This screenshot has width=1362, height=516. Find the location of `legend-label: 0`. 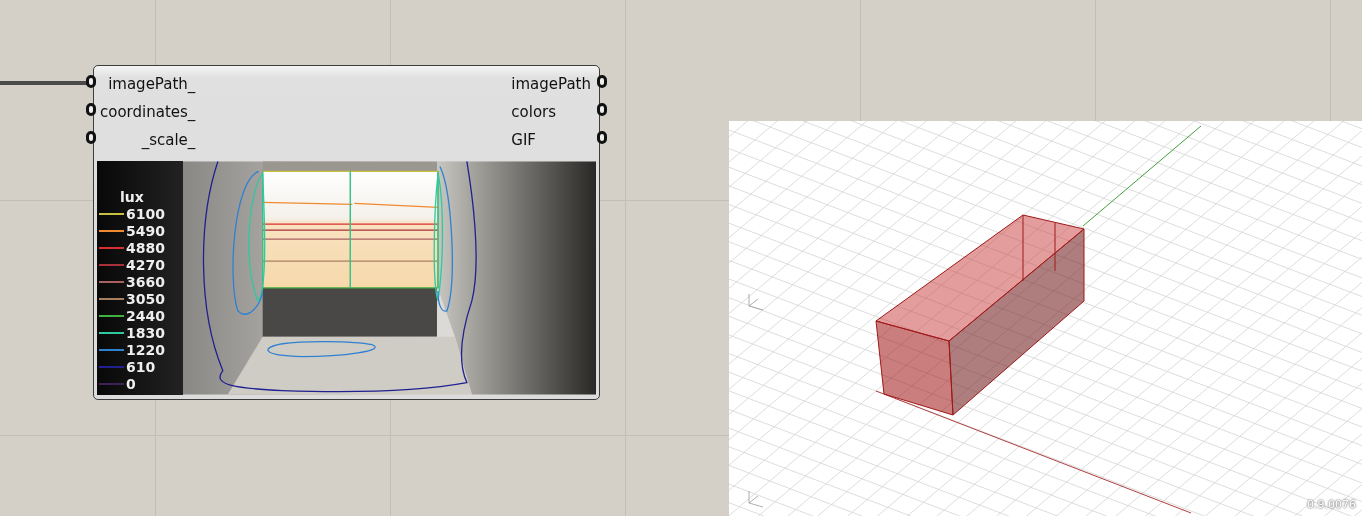

legend-label: 0 is located at coordinates (130, 383).